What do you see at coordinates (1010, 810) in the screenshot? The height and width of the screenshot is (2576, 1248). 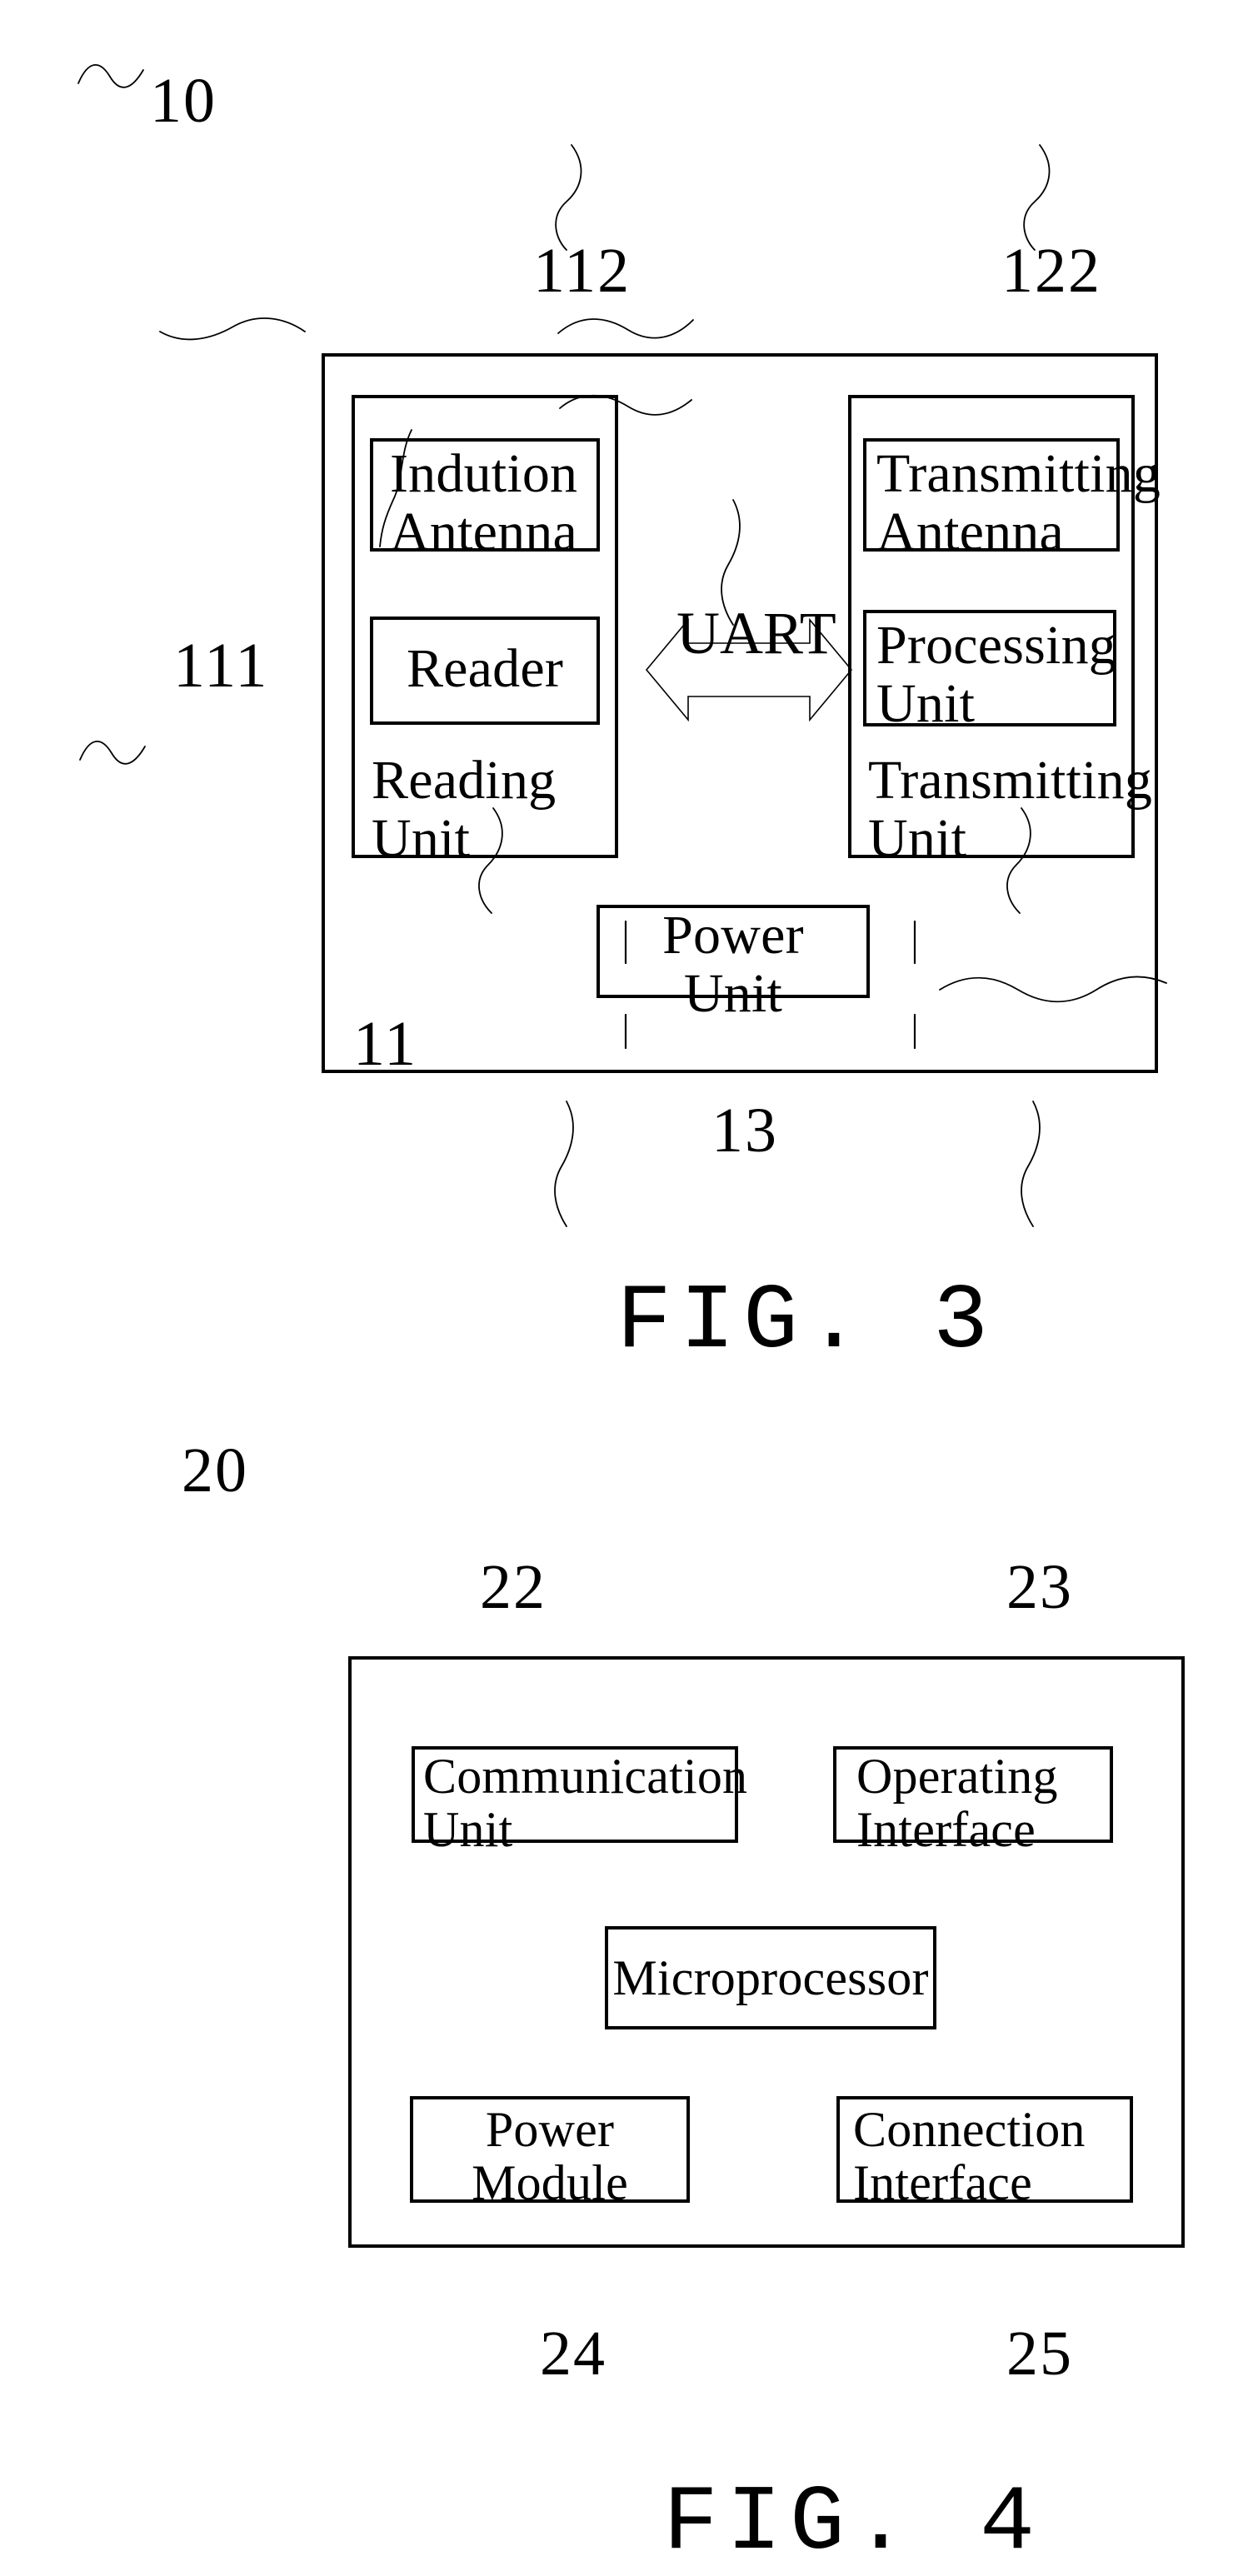 I see `fig3-transmitting-unit-label: Transmitting Unit` at bounding box center [1010, 810].